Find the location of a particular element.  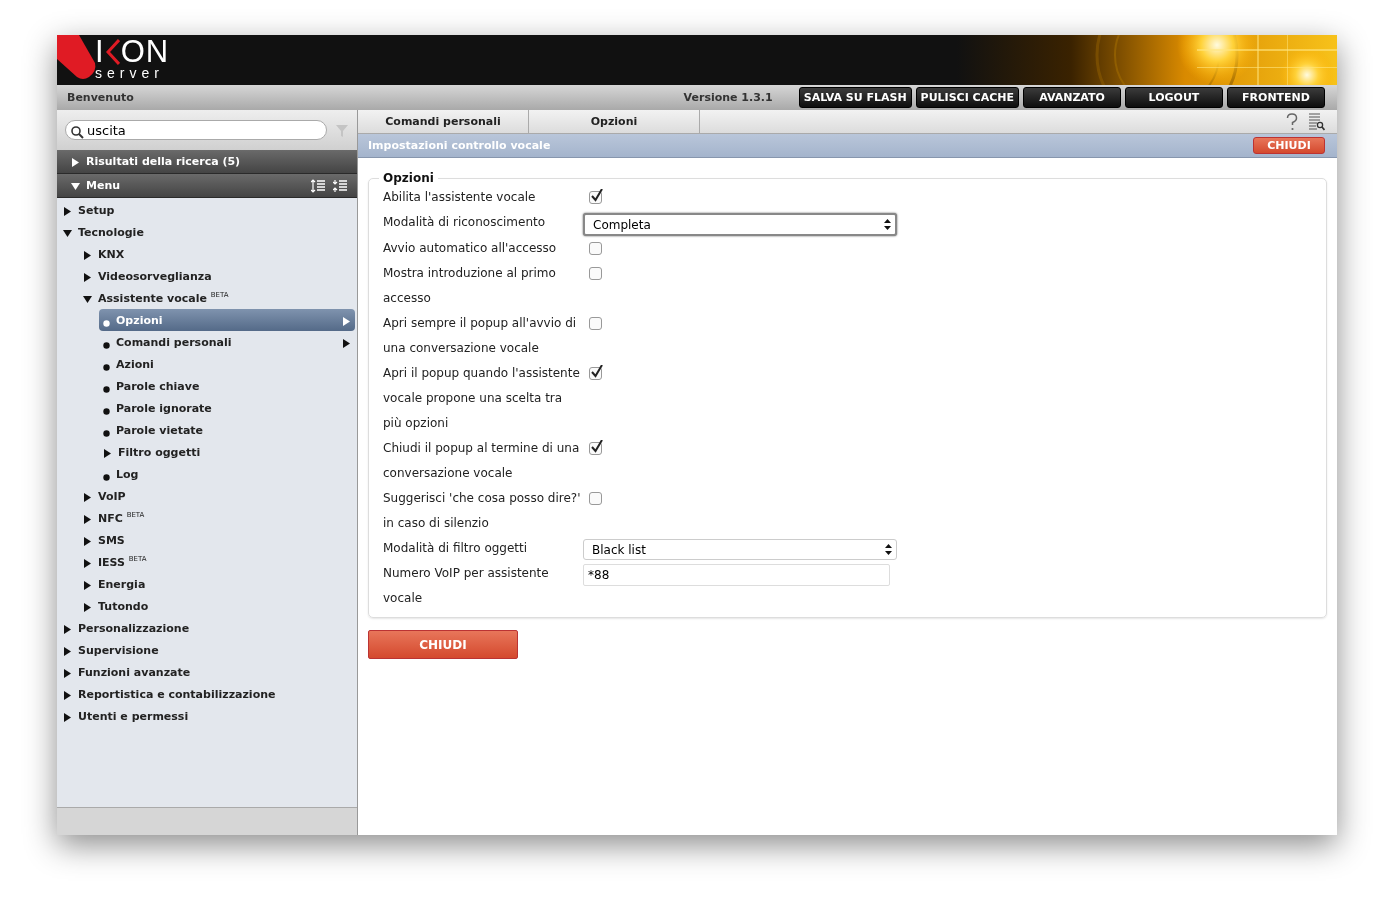

dropdown: Black list is located at coordinates (740, 549).